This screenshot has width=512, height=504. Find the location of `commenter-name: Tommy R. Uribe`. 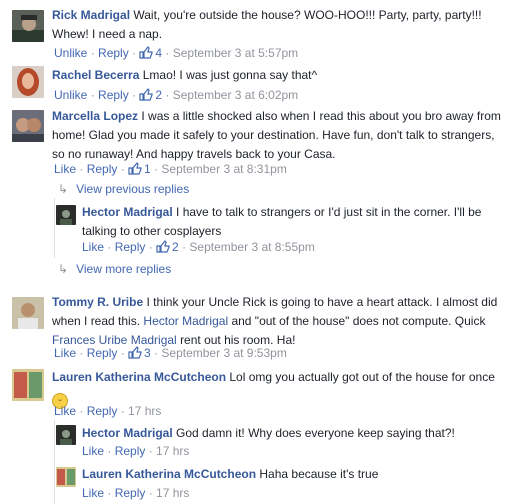

commenter-name: Tommy R. Uribe is located at coordinates (97, 302).